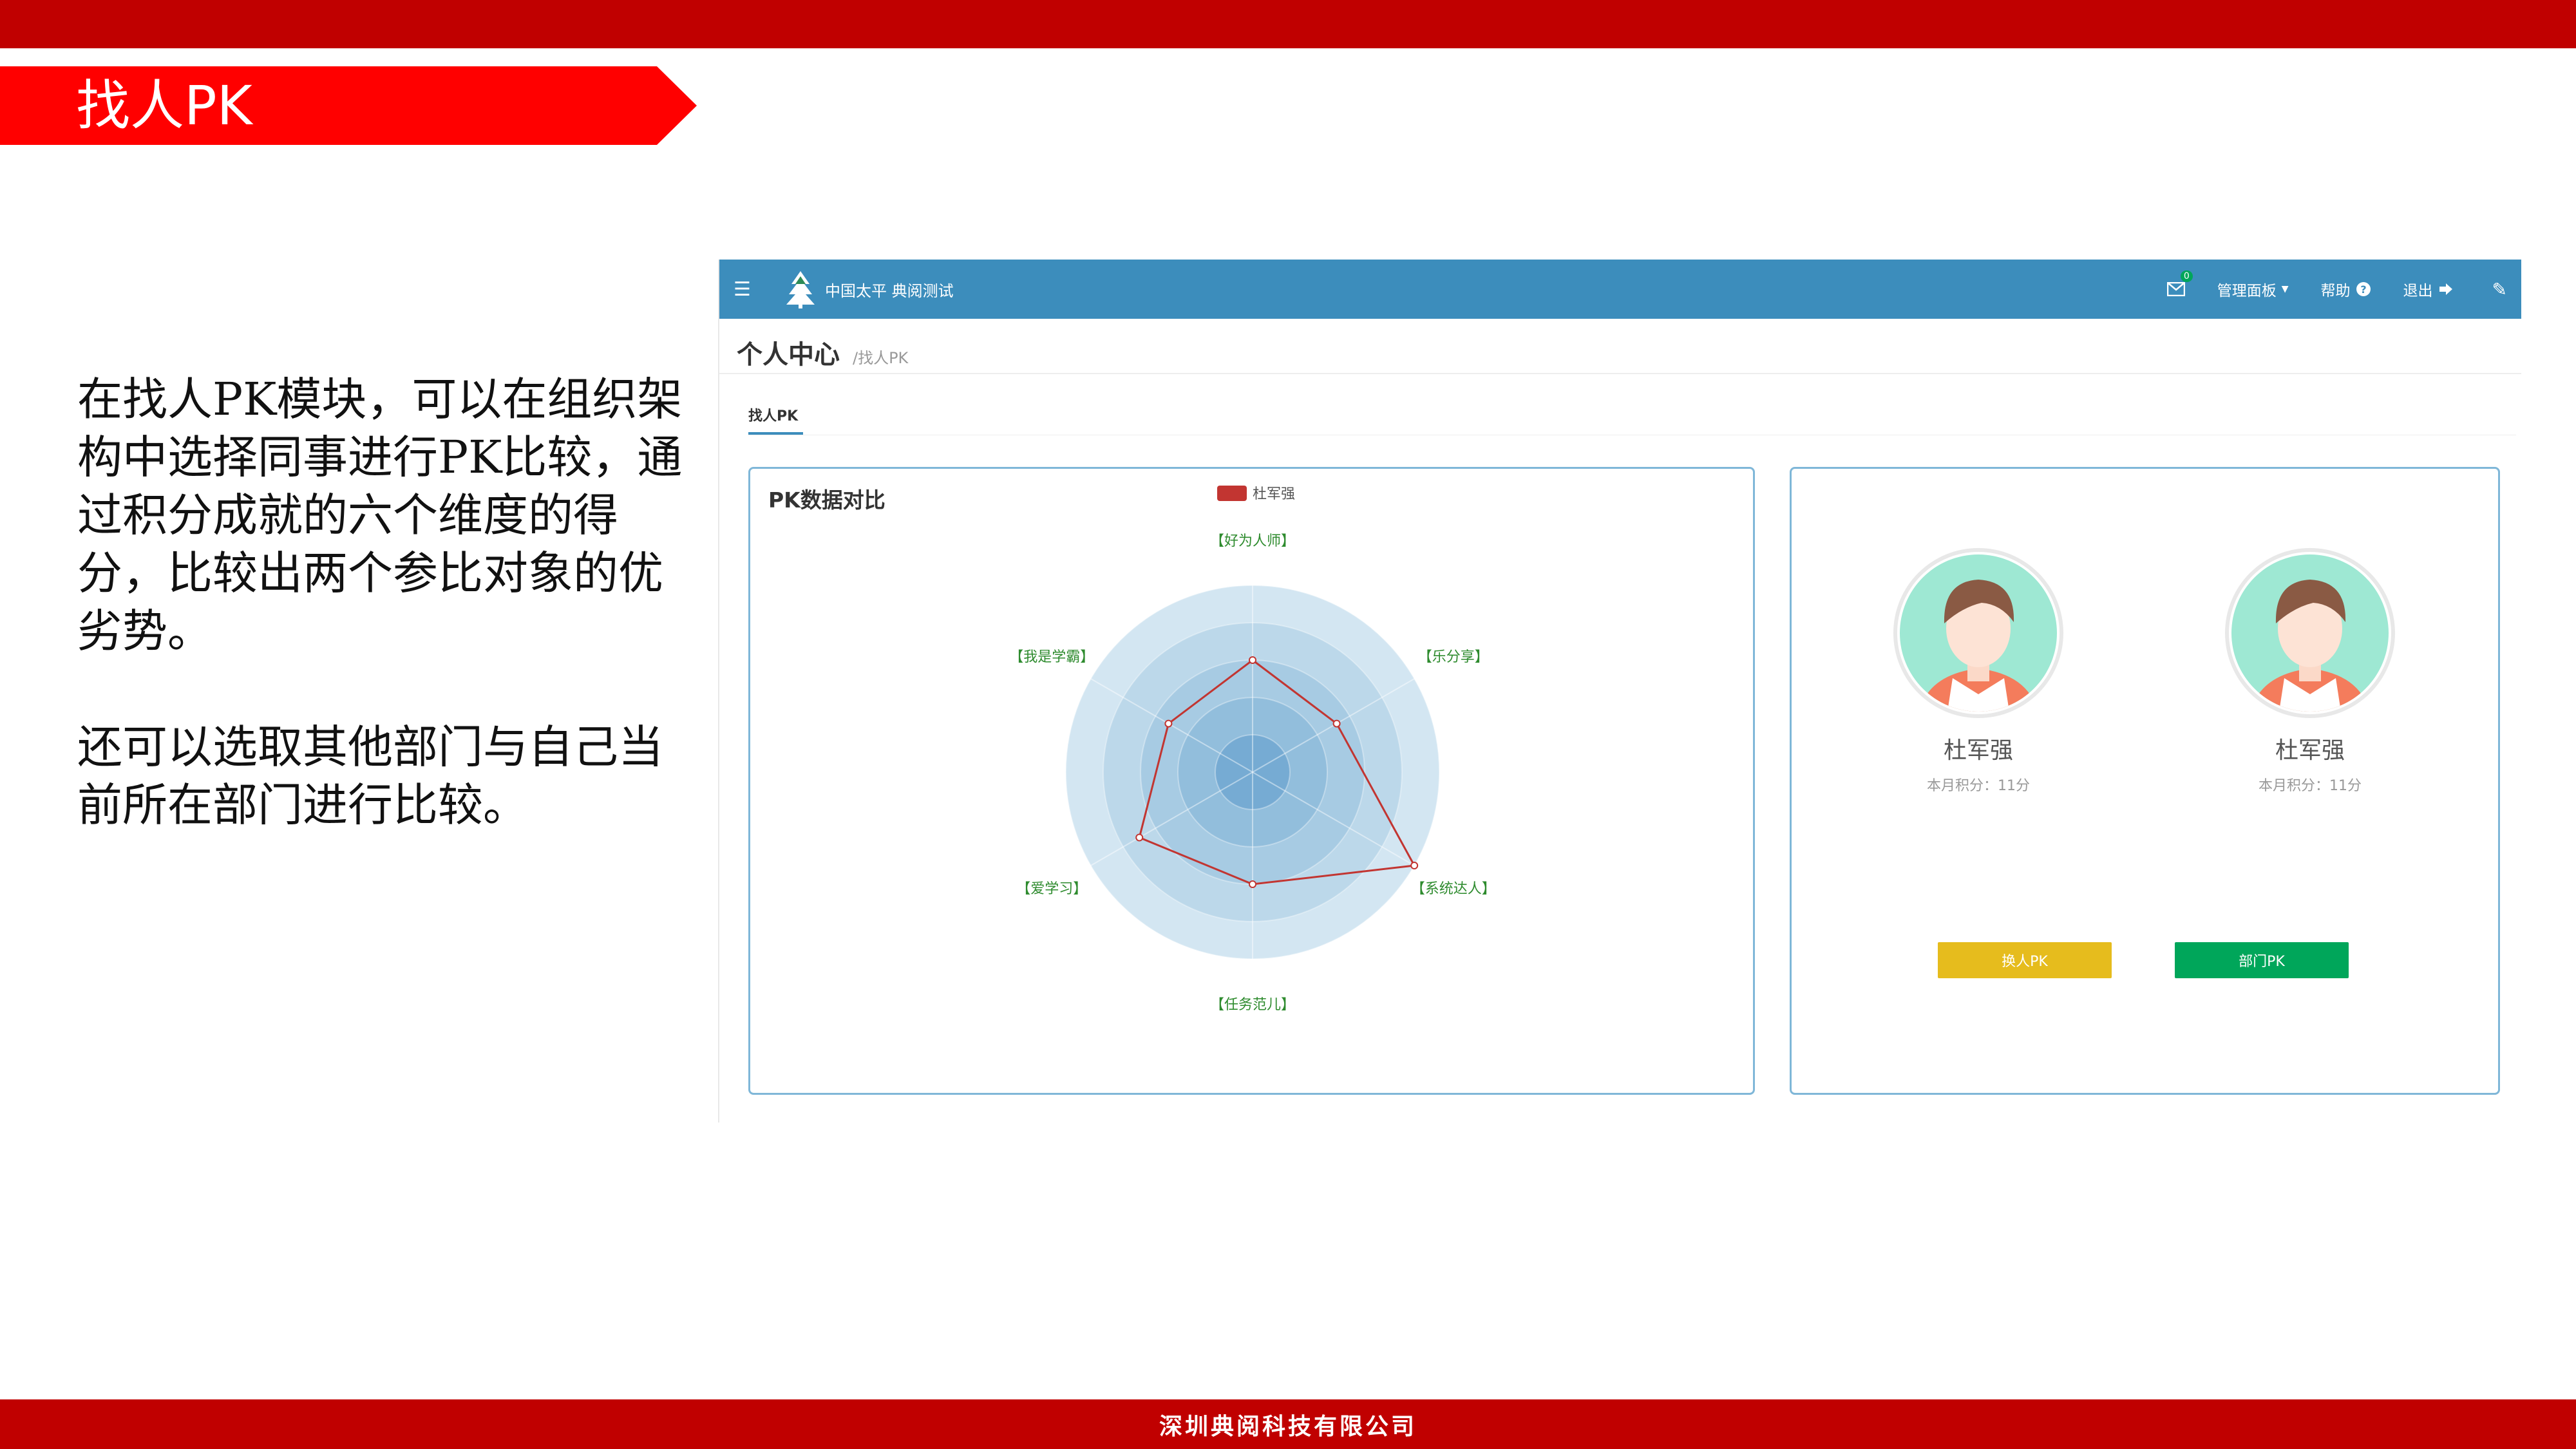  What do you see at coordinates (2285, 289) in the screenshot?
I see `caret-down-icon: ▼` at bounding box center [2285, 289].